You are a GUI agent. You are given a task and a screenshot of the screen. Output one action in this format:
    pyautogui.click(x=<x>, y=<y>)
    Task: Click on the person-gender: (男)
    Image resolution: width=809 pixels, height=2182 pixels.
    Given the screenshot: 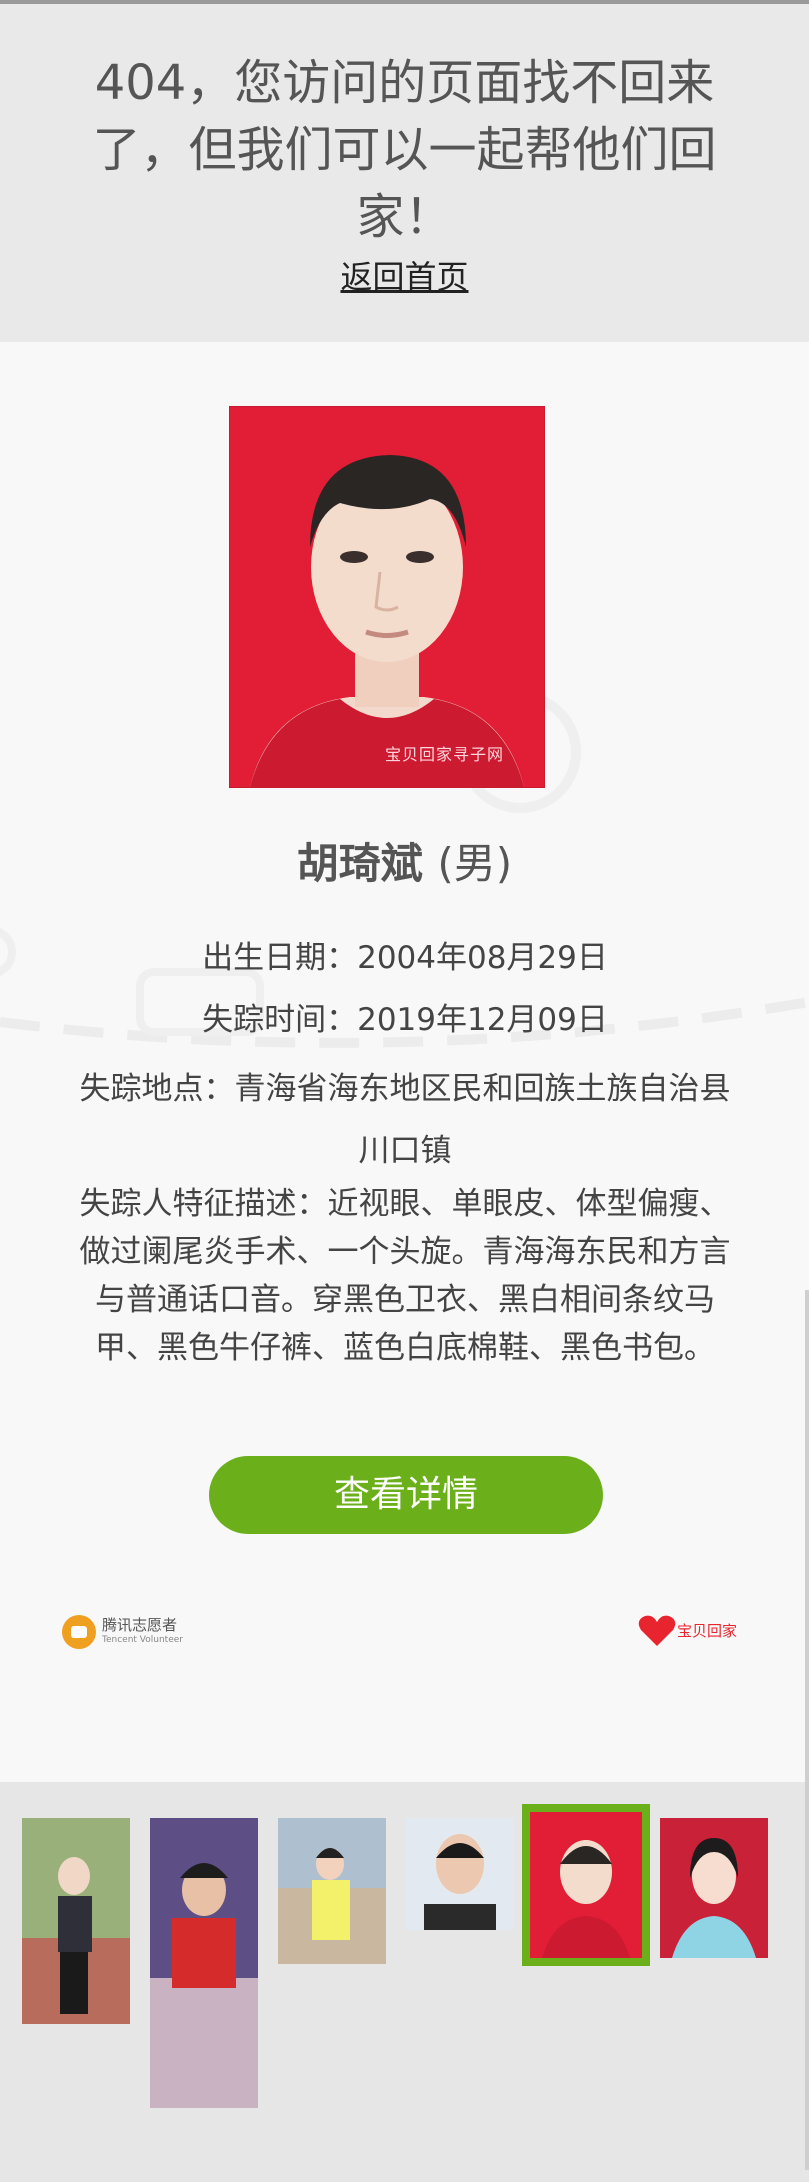 What is the action you would take?
    pyautogui.click(x=475, y=863)
    